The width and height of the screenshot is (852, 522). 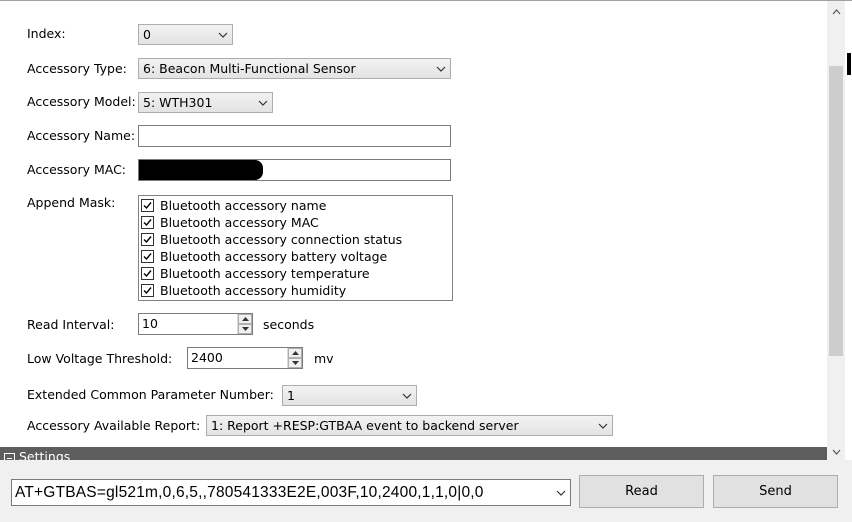 I want to click on mask-item-label: Bluetooth accessory name, so click(x=243, y=205).